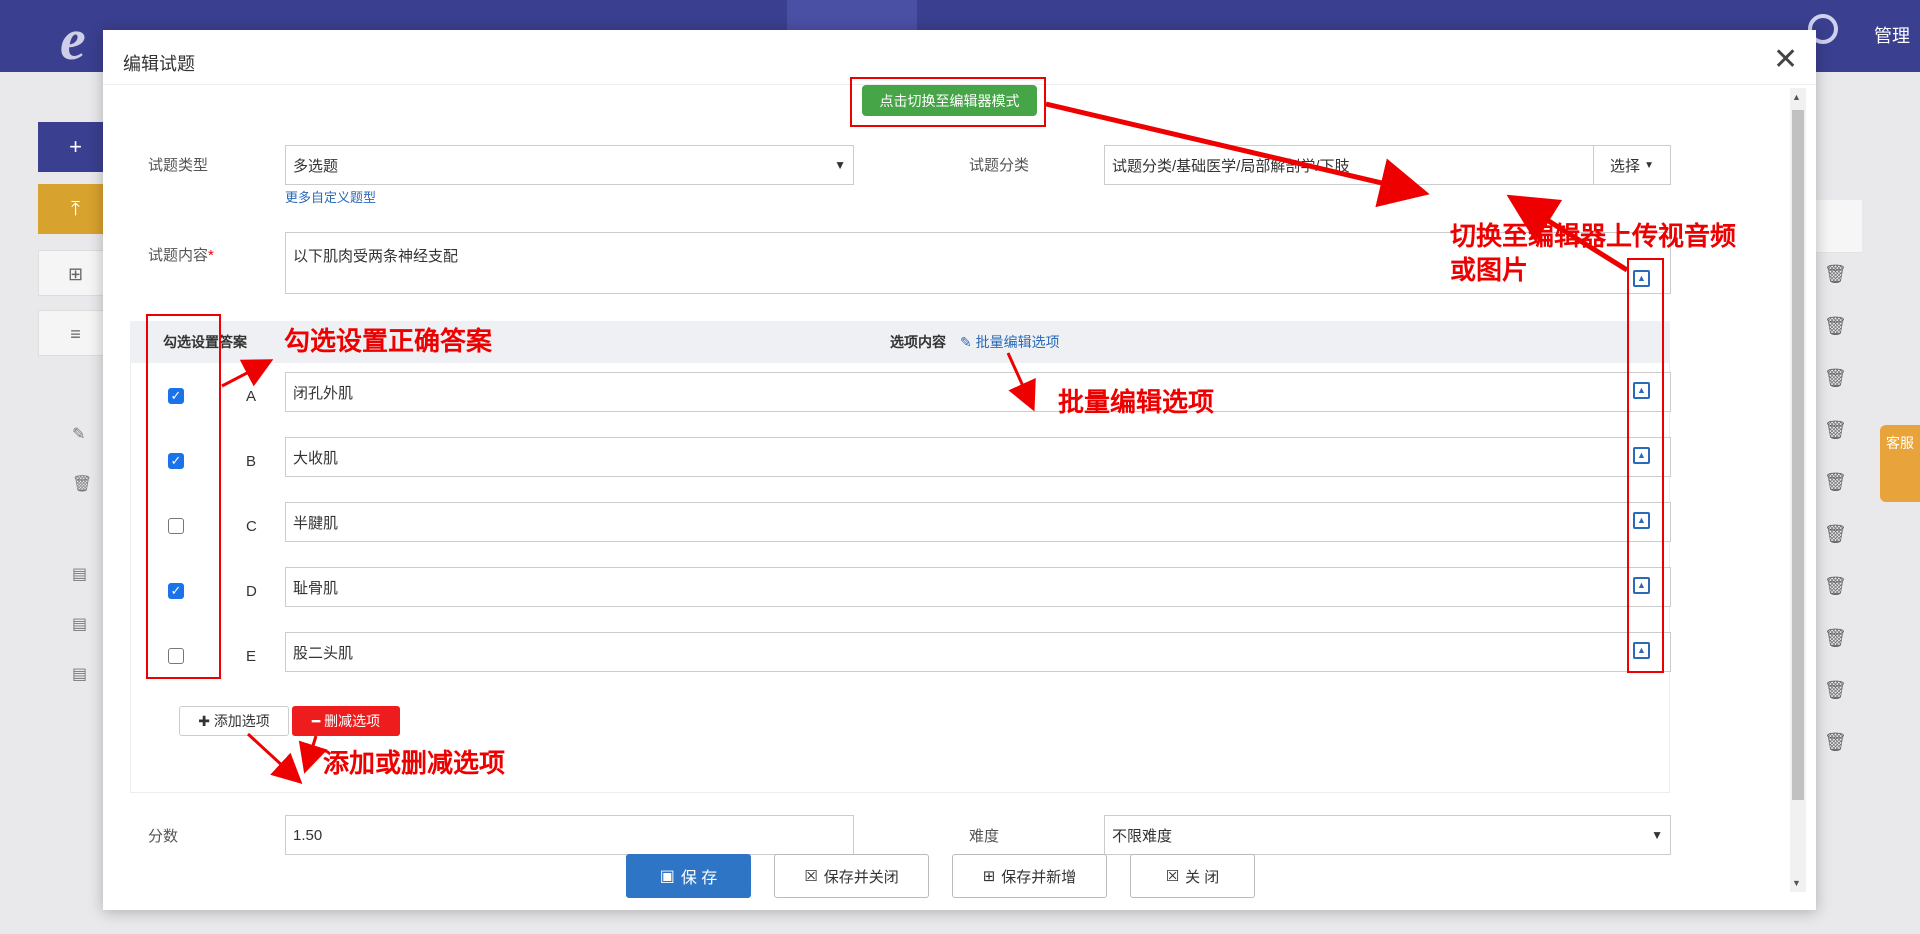 The width and height of the screenshot is (1920, 934). I want to click on arrow-batch-edit, so click(1021, 382).